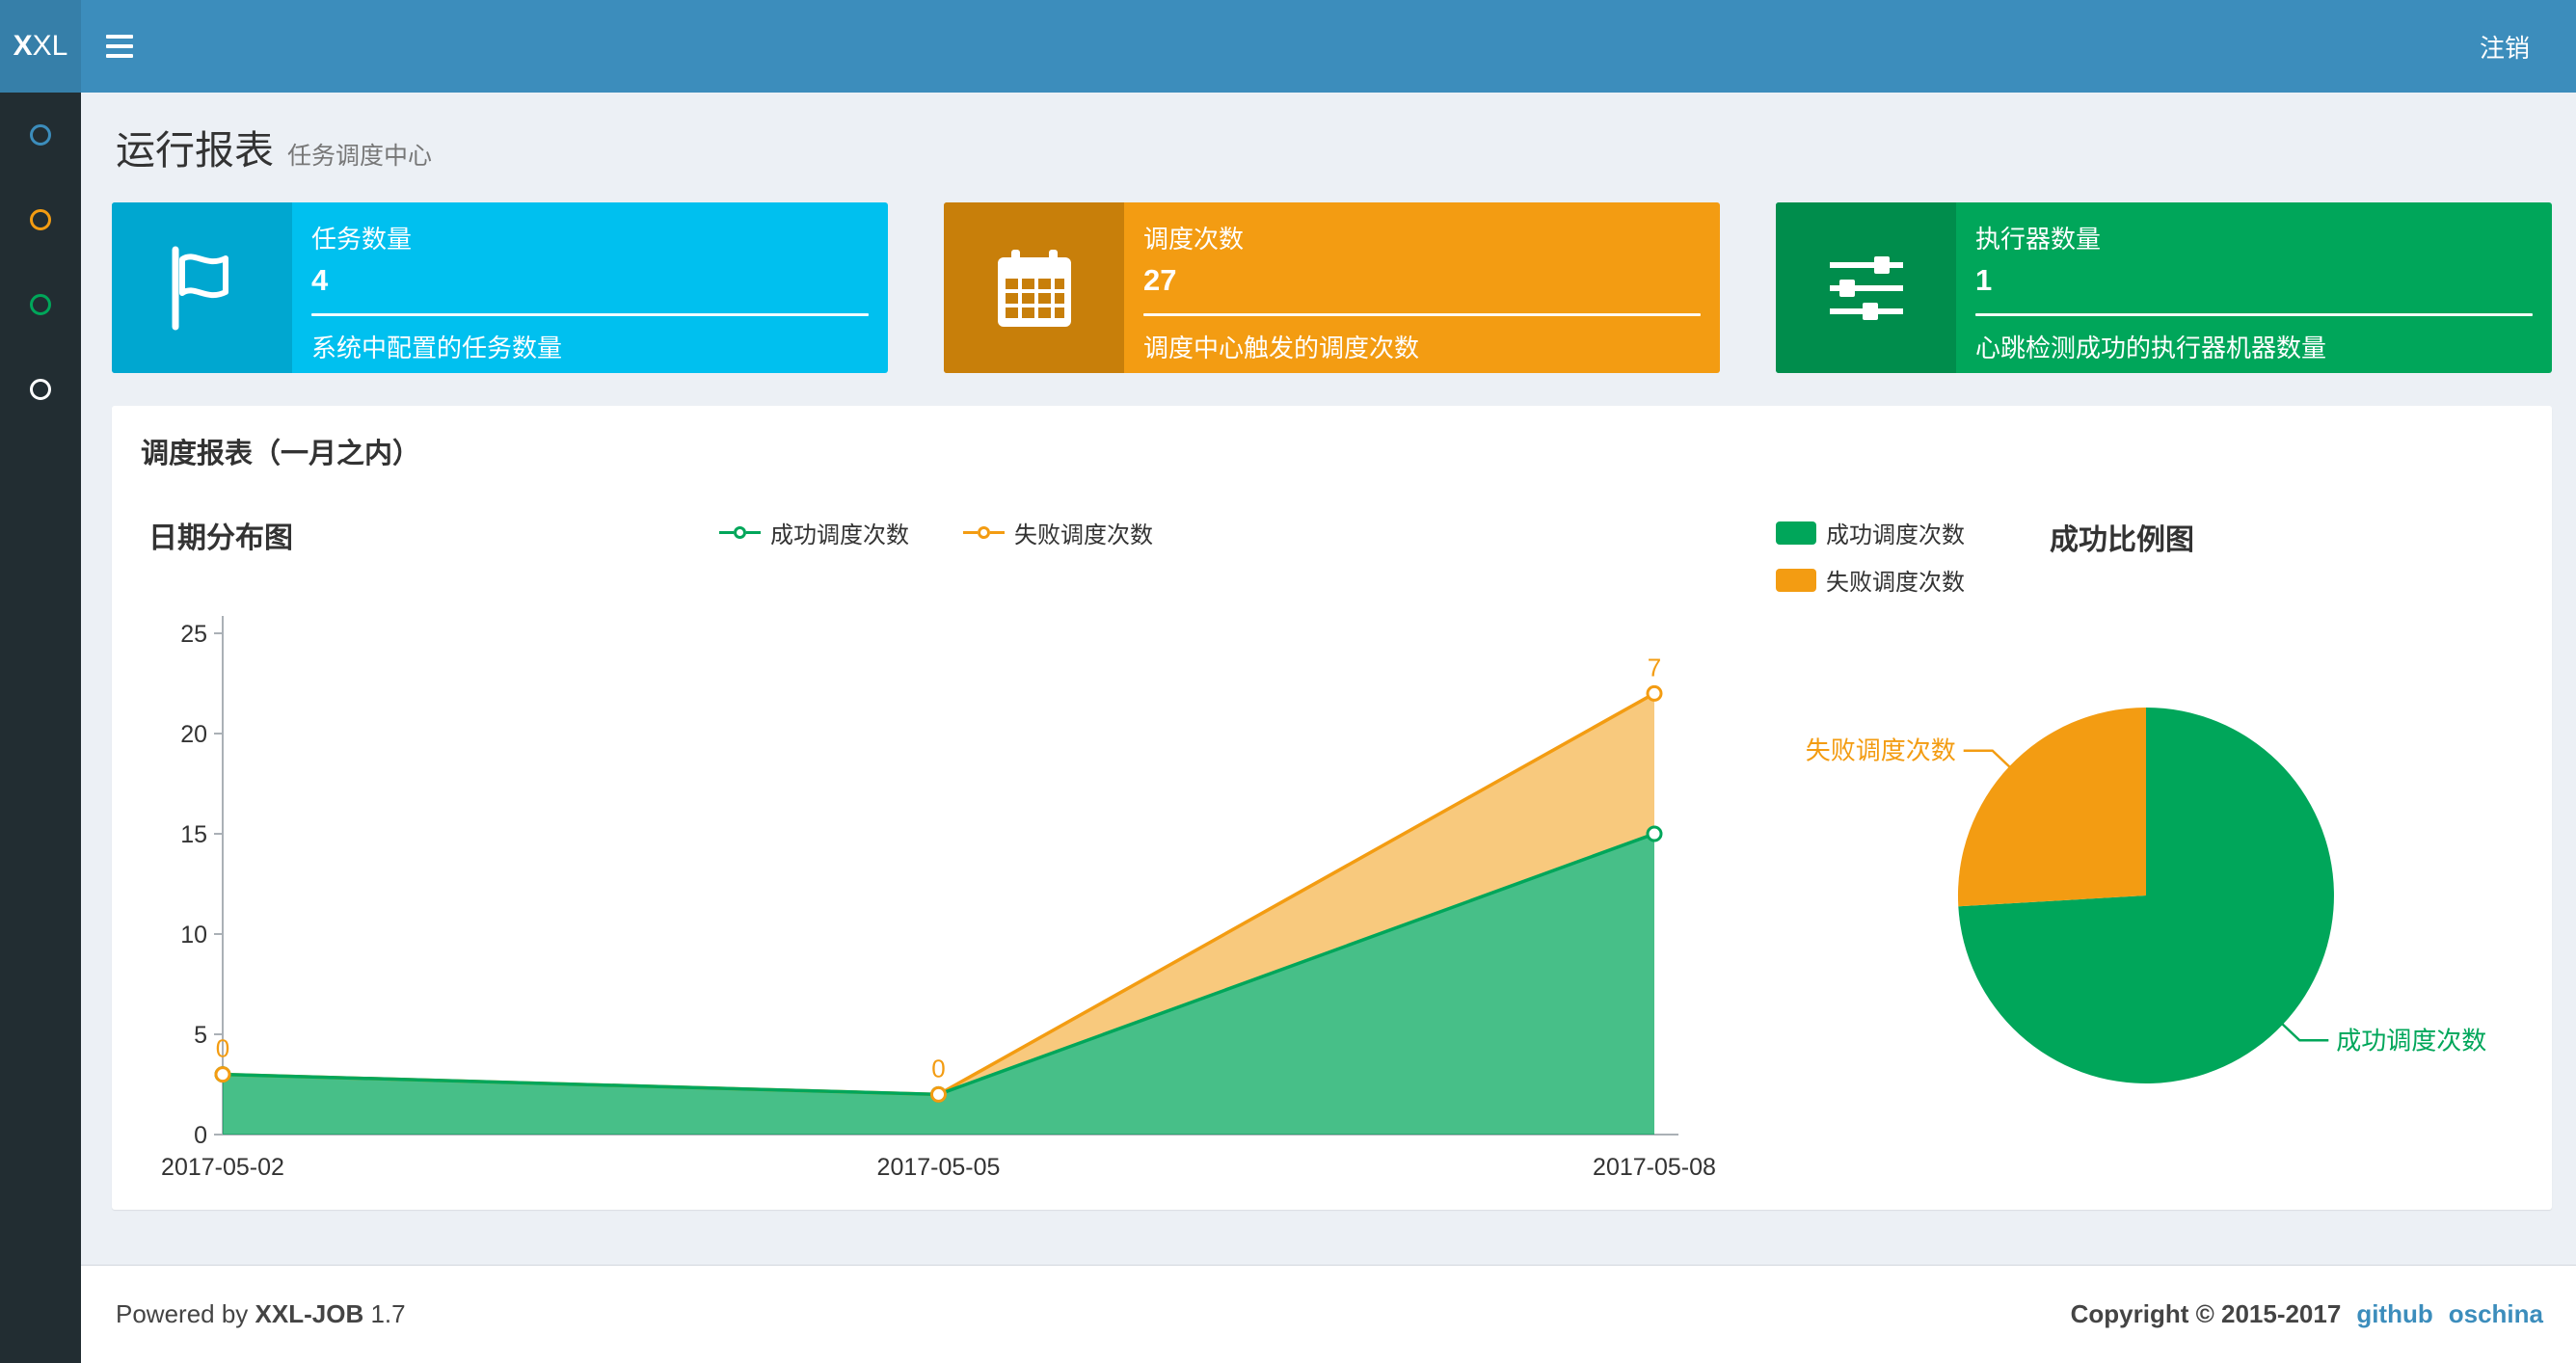 The height and width of the screenshot is (1363, 2576). I want to click on logo-bold: X, so click(23, 46).